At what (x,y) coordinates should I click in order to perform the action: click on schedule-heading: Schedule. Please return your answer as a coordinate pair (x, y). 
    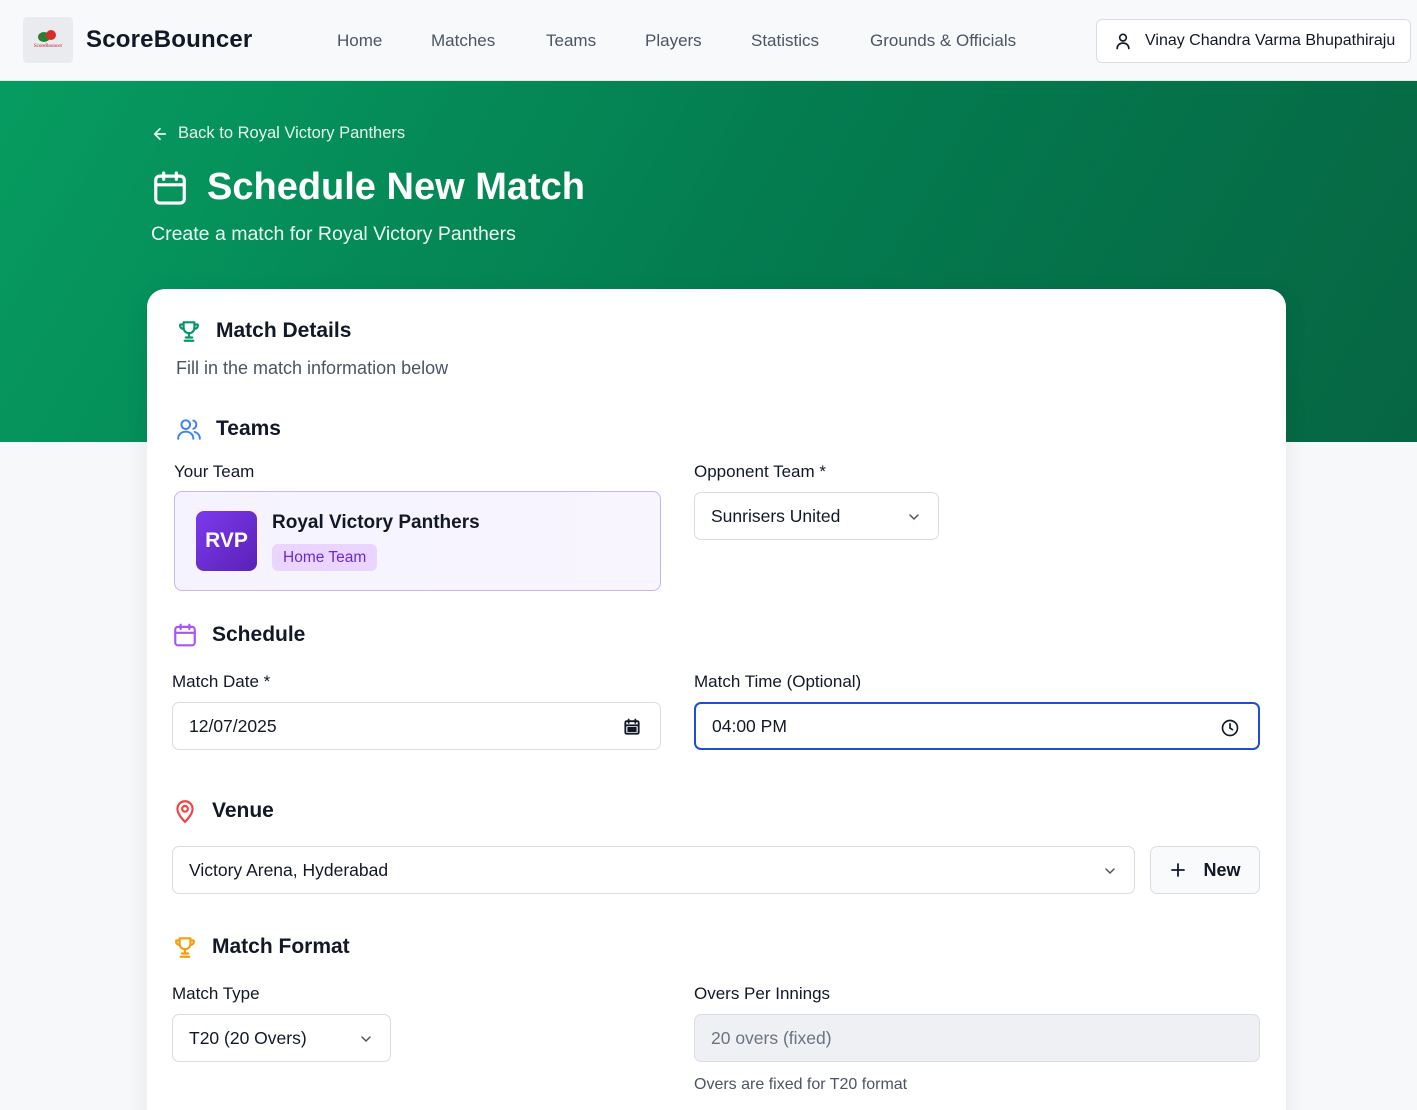
    Looking at the image, I should click on (259, 634).